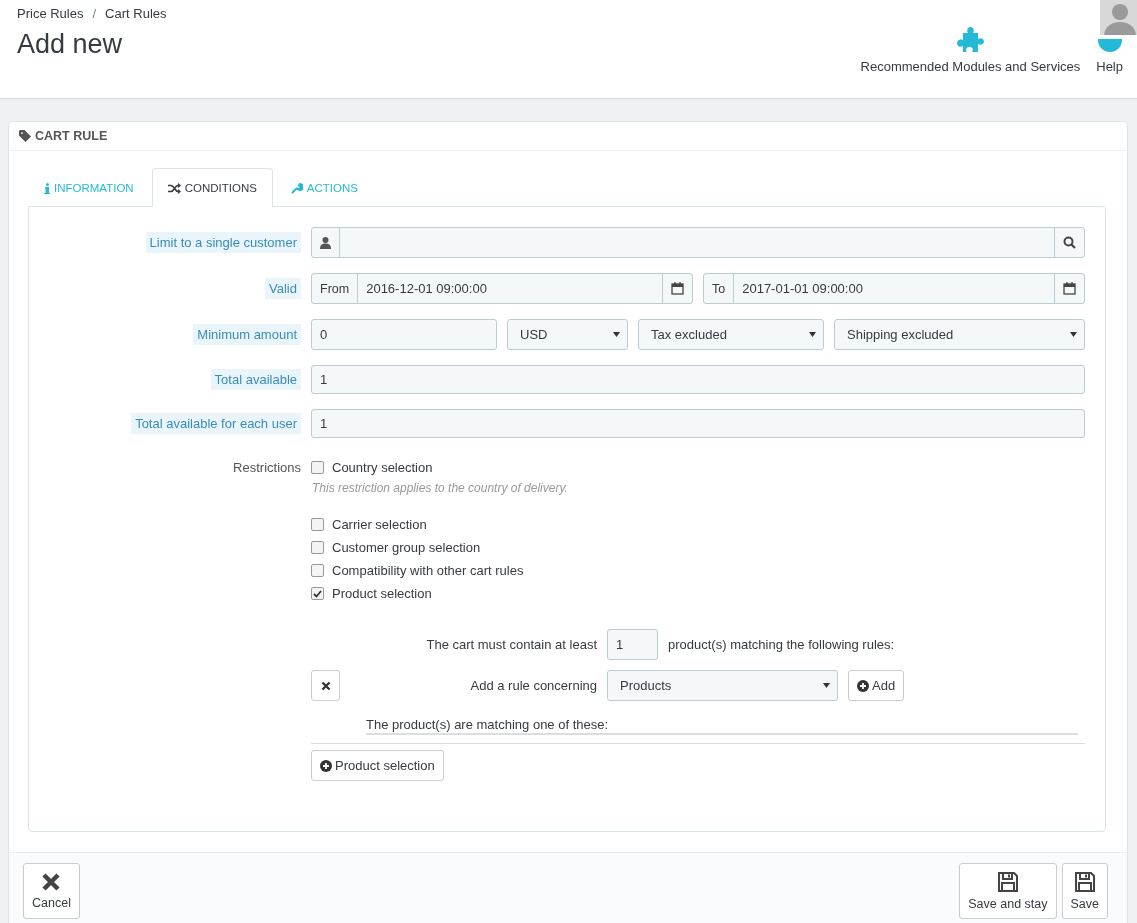 The height and width of the screenshot is (923, 1137). What do you see at coordinates (406, 547) in the screenshot?
I see `checkbox-label: Customer group selection` at bounding box center [406, 547].